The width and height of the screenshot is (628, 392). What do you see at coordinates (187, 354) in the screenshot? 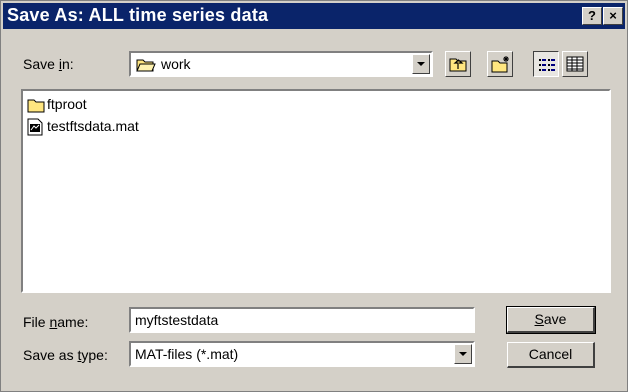
I see `save-as-type-value: MAT-files (*.mat)` at bounding box center [187, 354].